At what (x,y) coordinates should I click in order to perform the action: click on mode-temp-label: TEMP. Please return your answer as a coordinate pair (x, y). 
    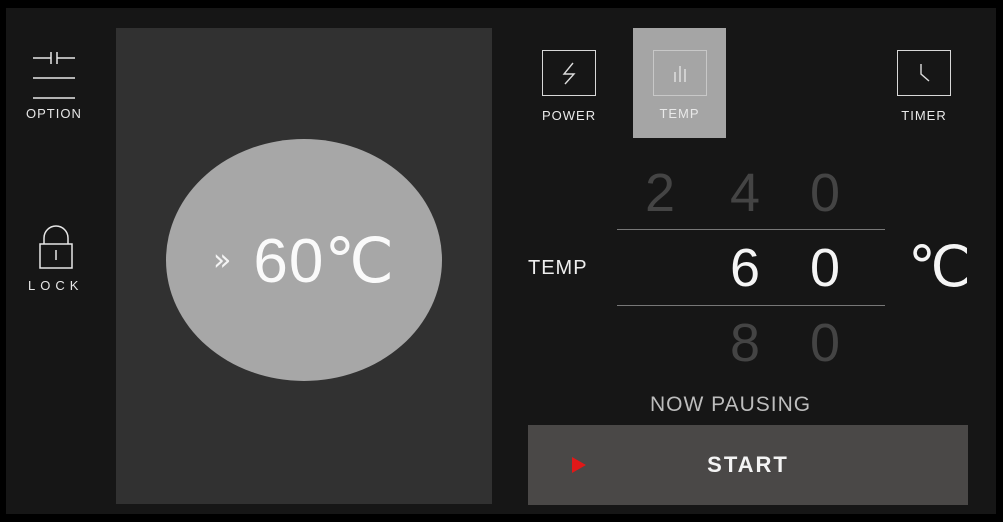
    Looking at the image, I should click on (679, 113).